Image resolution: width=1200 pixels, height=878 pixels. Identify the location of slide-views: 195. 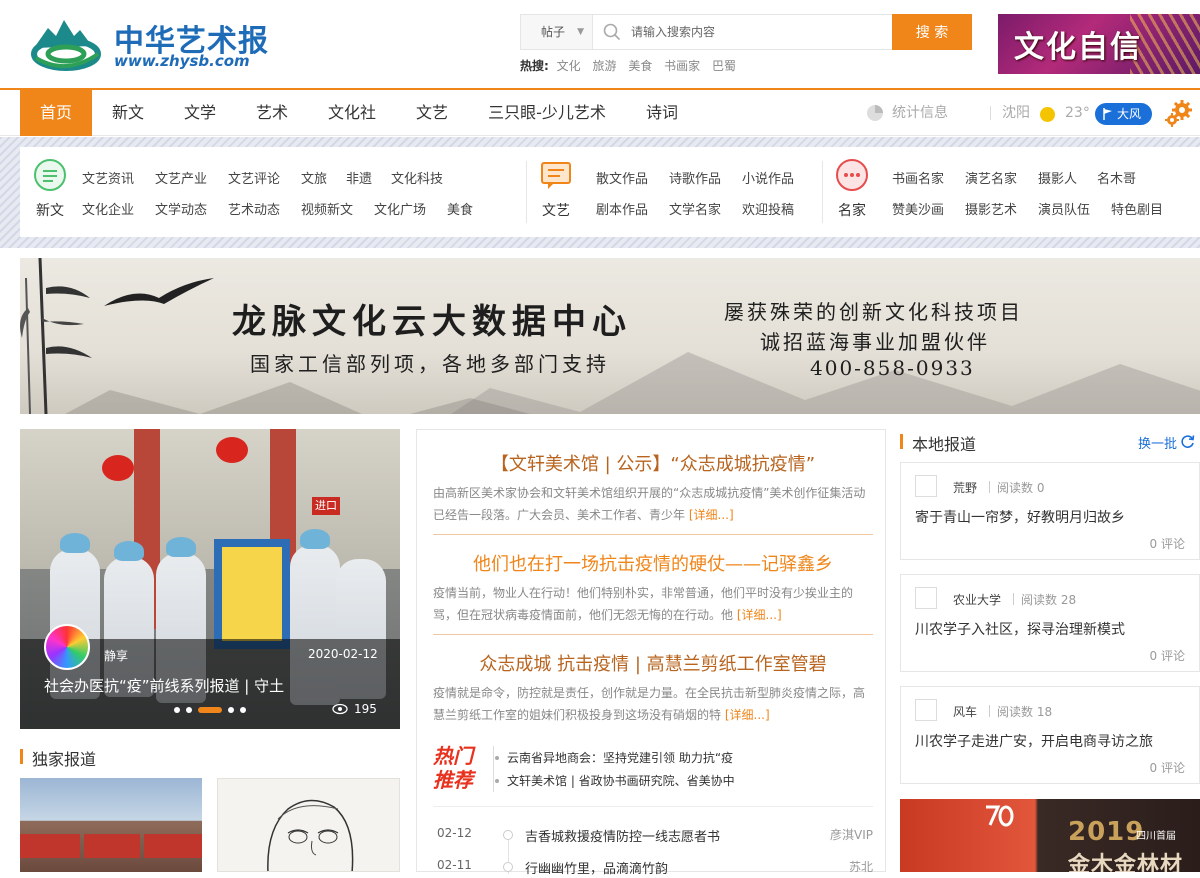
(365, 709).